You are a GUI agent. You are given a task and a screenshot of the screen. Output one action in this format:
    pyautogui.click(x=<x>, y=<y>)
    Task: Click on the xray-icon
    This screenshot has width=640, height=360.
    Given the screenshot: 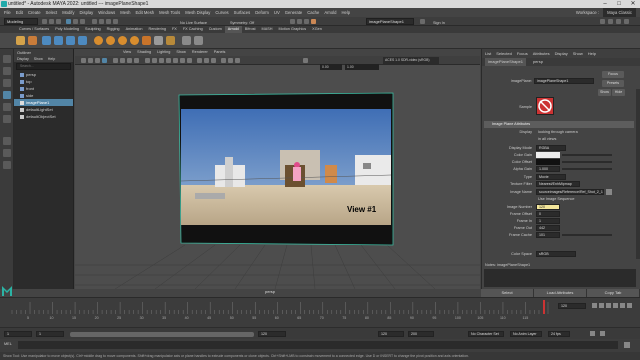 What is the action you would take?
    pyautogui.click(x=230, y=60)
    